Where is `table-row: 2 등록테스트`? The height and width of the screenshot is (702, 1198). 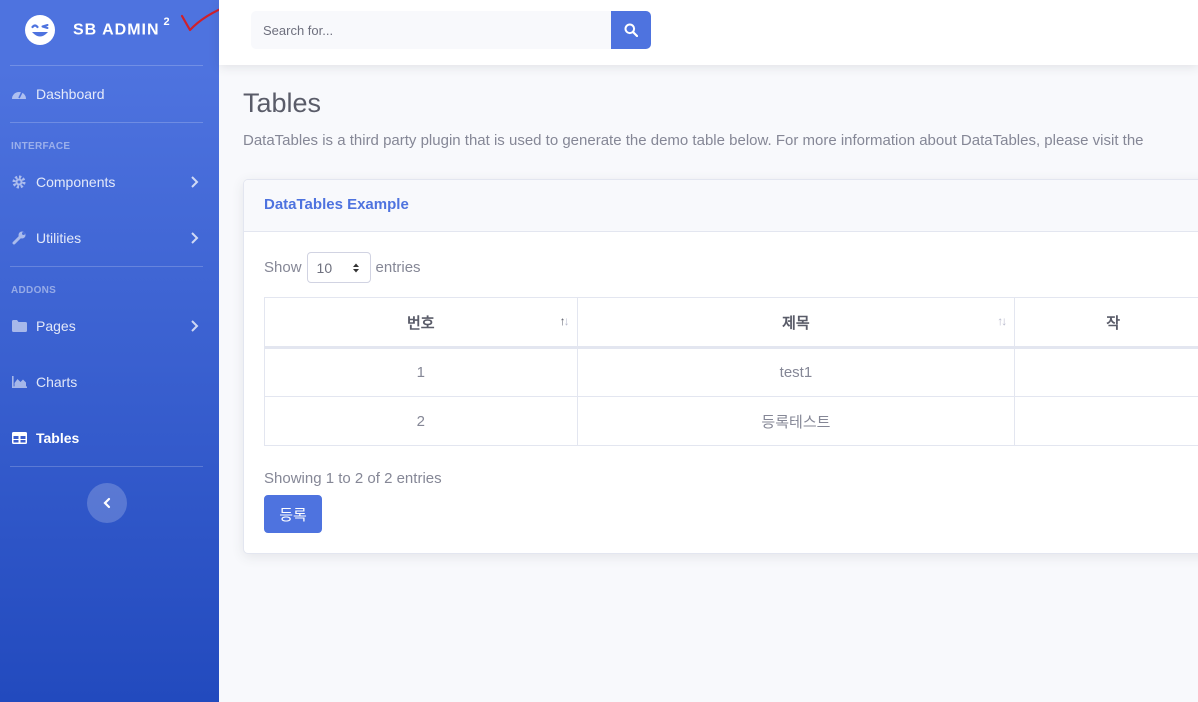 table-row: 2 등록테스트 is located at coordinates (731, 421).